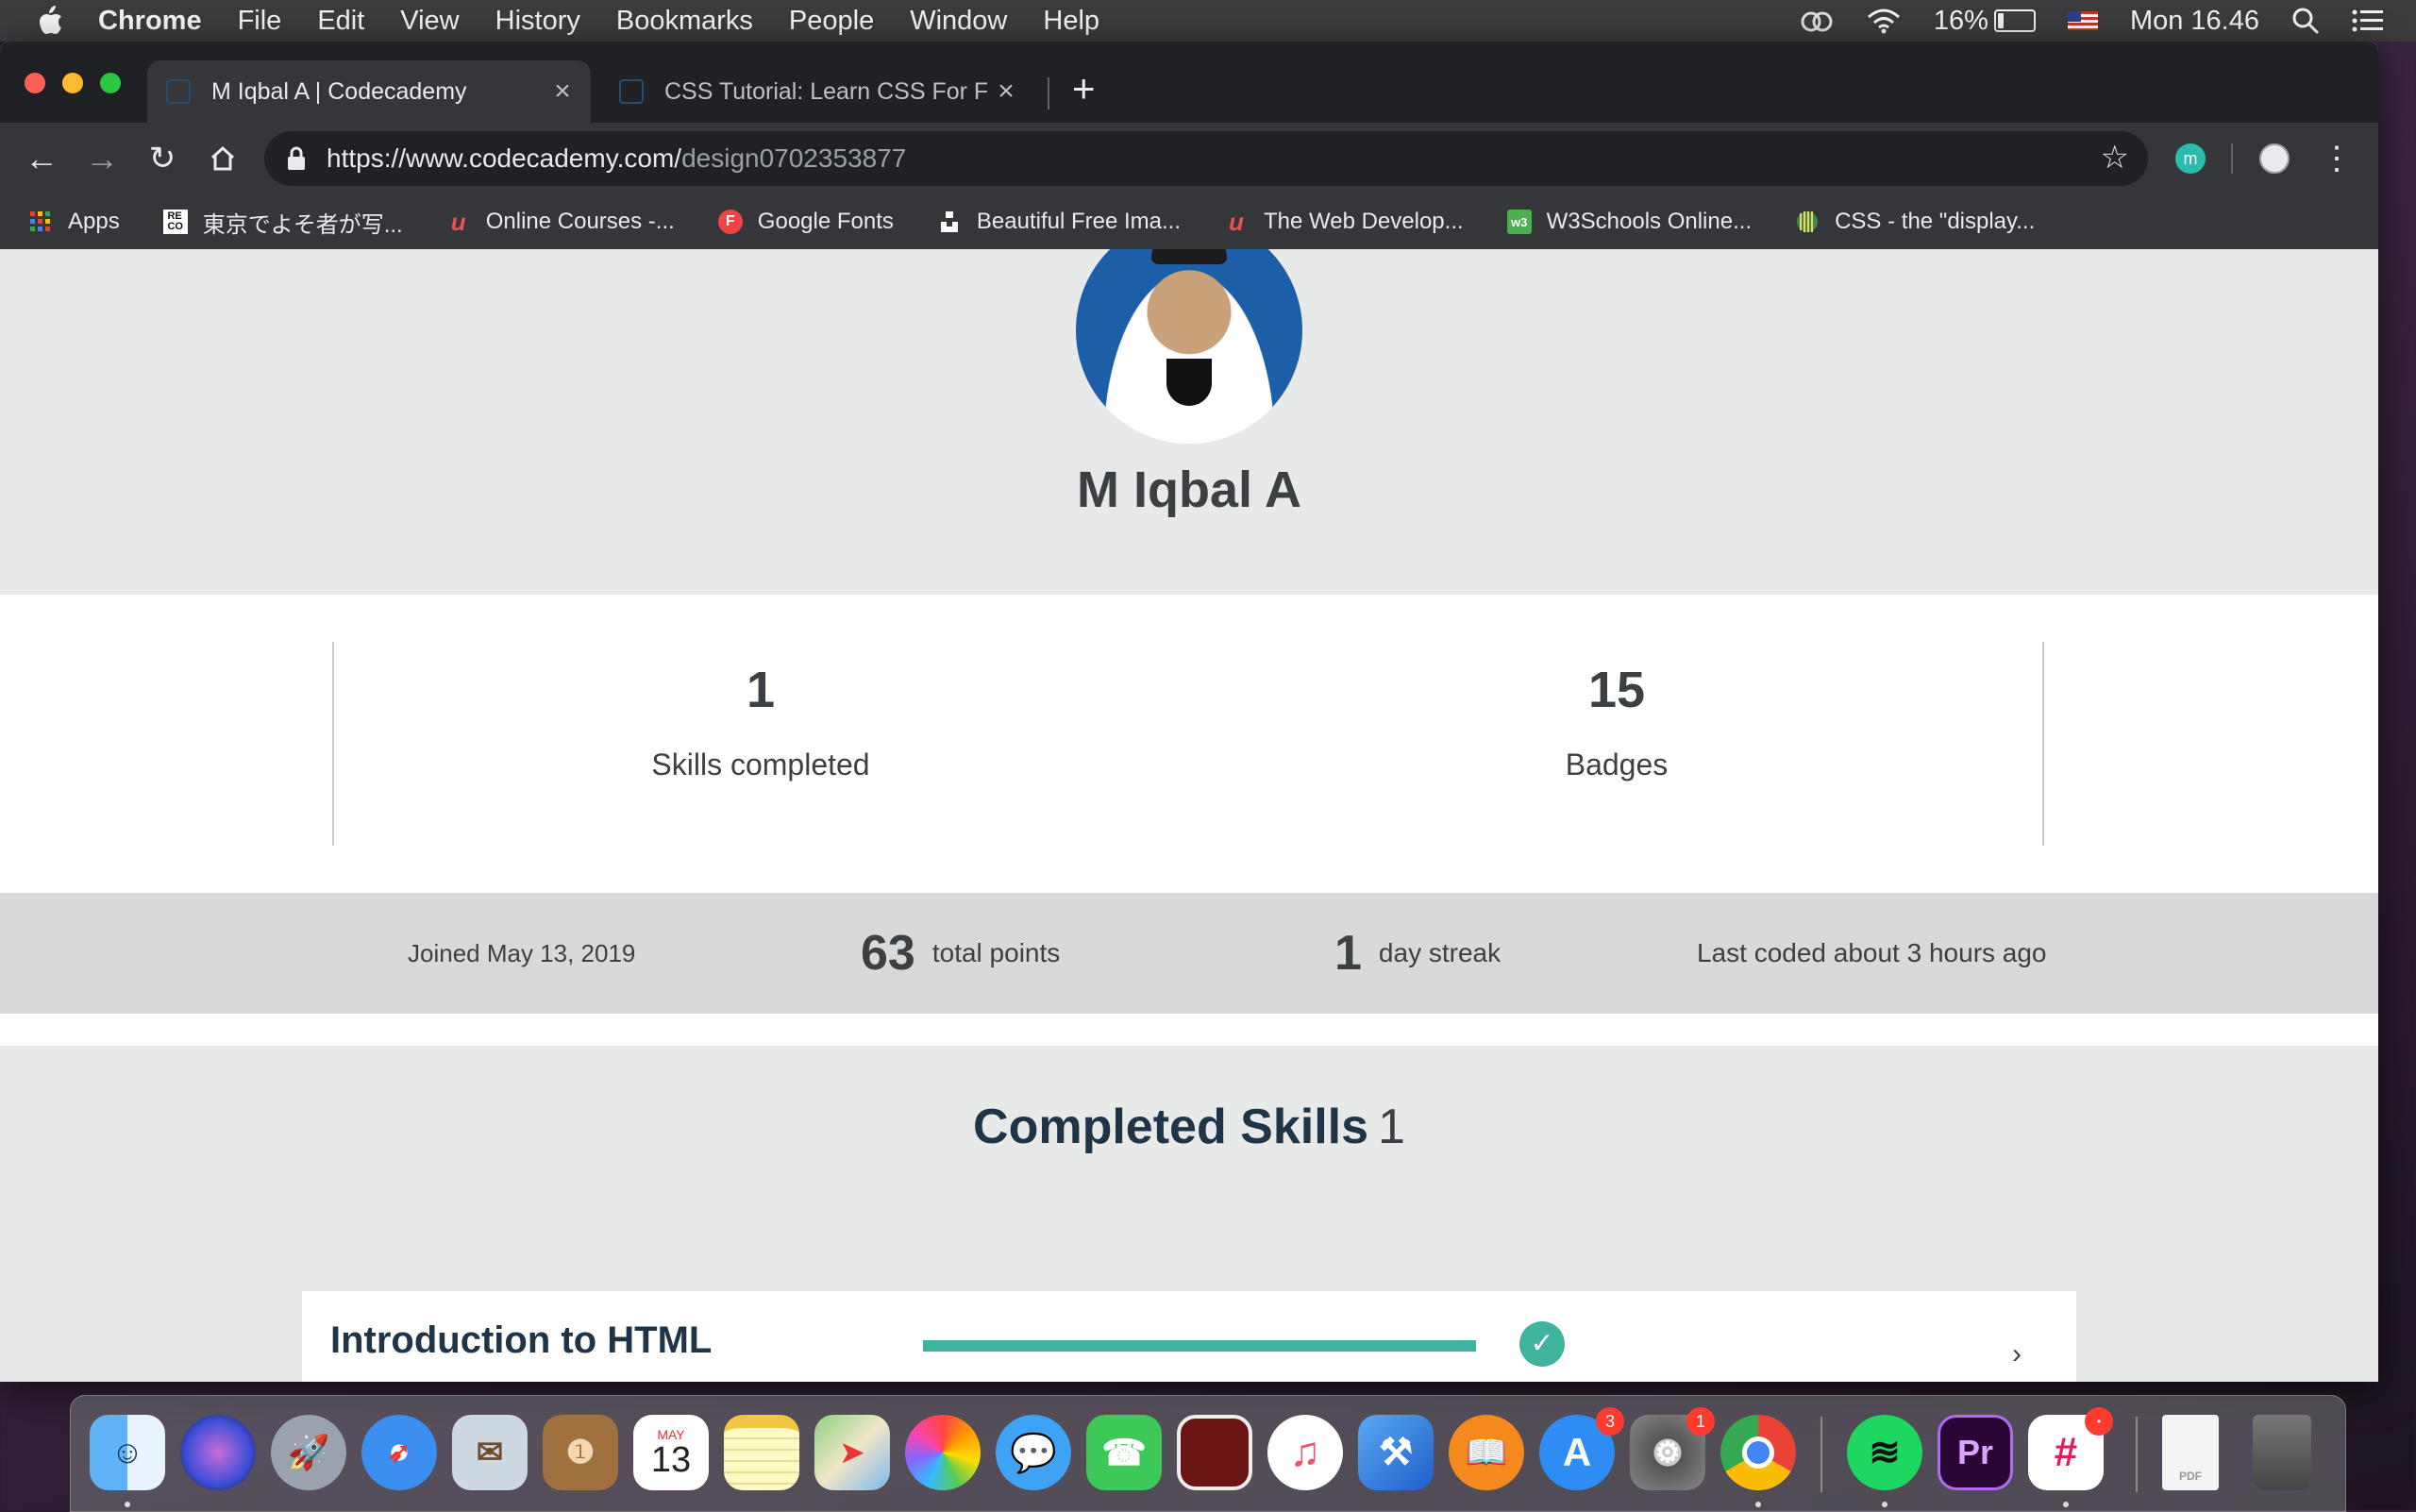 This screenshot has width=2416, height=1512. Describe the element at coordinates (1214, 1452) in the screenshot. I see `photo-booth-icon` at that location.